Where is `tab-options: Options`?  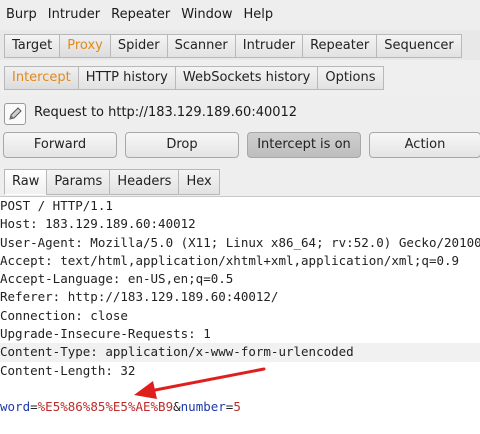 tab-options: Options is located at coordinates (350, 78).